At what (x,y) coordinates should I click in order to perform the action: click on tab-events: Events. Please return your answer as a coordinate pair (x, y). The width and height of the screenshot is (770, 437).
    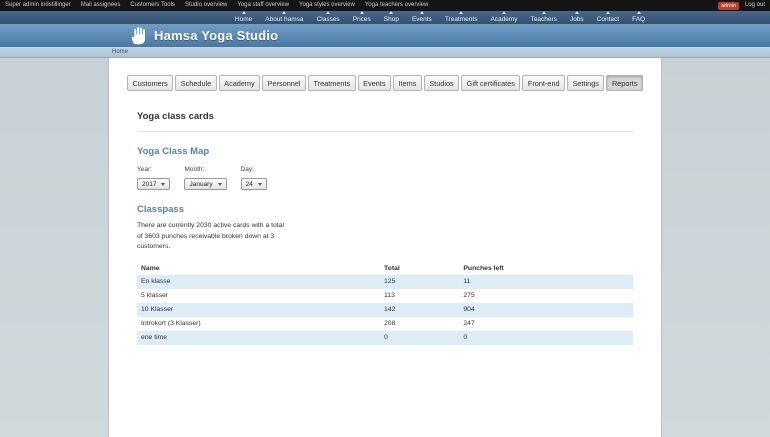
    Looking at the image, I should click on (374, 83).